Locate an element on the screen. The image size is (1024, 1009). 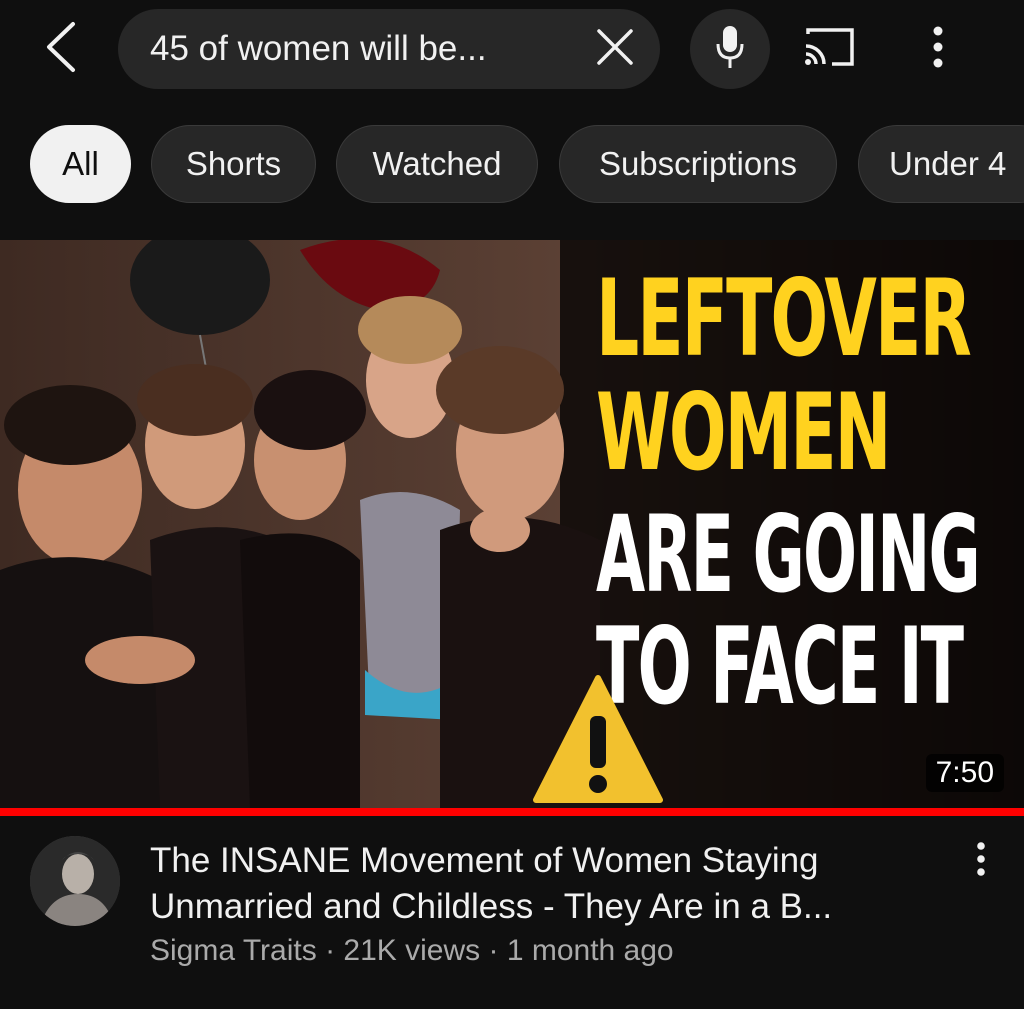
chip-label: Under 4 is located at coordinates (948, 163).